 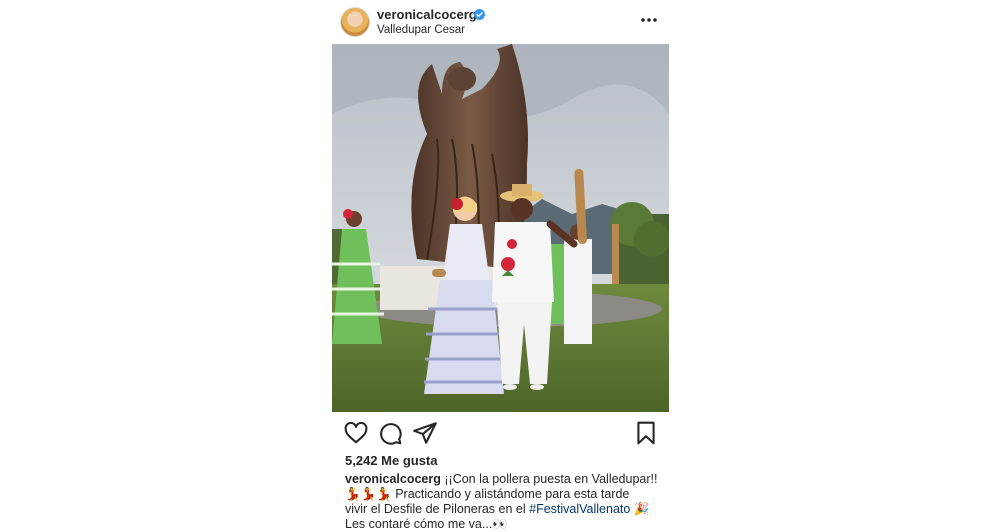 I want to click on post-header: veronicalcocerg Valledupar Cesar, so click(x=505, y=23).